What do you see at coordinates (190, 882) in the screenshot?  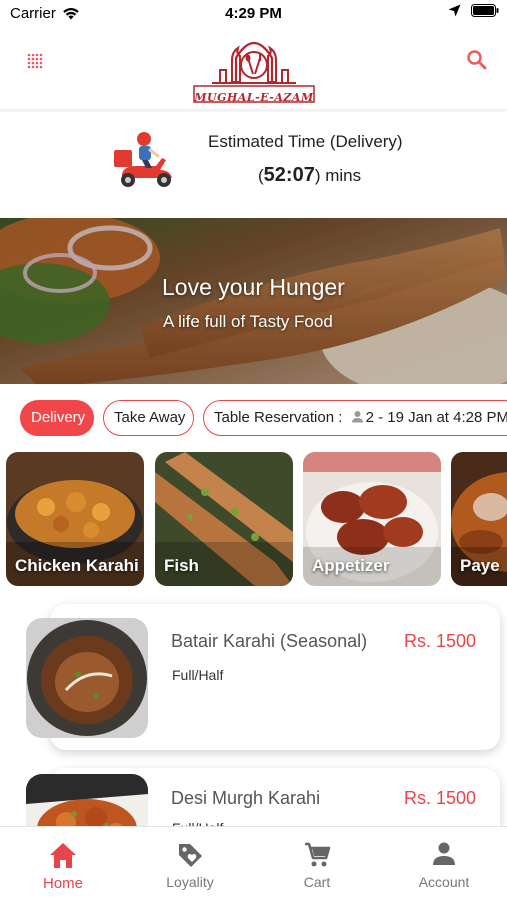 I see `tab-label: Loyality` at bounding box center [190, 882].